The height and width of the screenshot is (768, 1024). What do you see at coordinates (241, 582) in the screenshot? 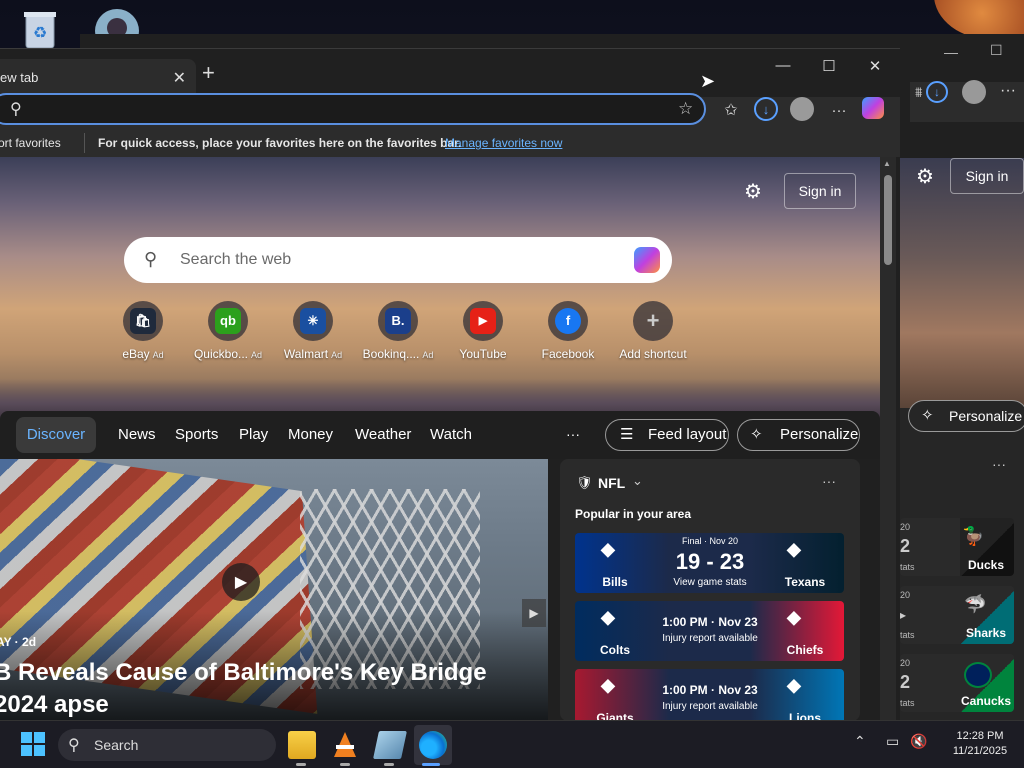
I see `play-video-icon: ▶` at bounding box center [241, 582].